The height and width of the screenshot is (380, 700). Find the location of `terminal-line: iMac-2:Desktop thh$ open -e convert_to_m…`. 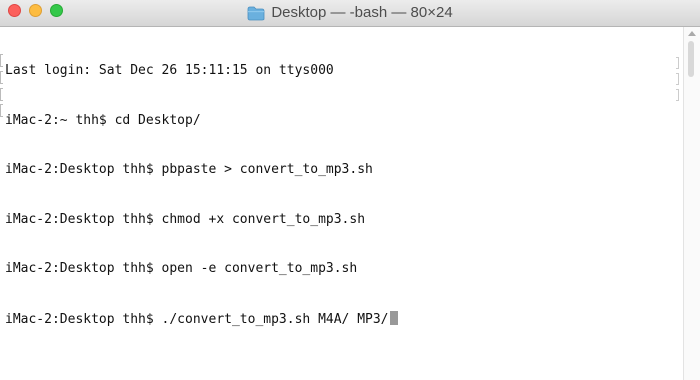

terminal-line: iMac-2:Desktop thh$ open -e convert_to_m… is located at coordinates (181, 268).